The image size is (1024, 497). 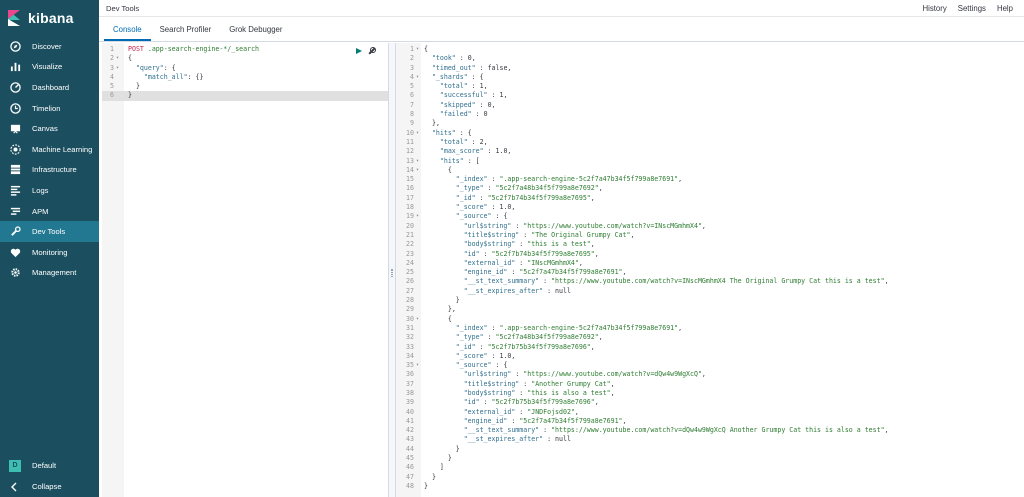 What do you see at coordinates (392, 270) in the screenshot?
I see `panel-resizer` at bounding box center [392, 270].